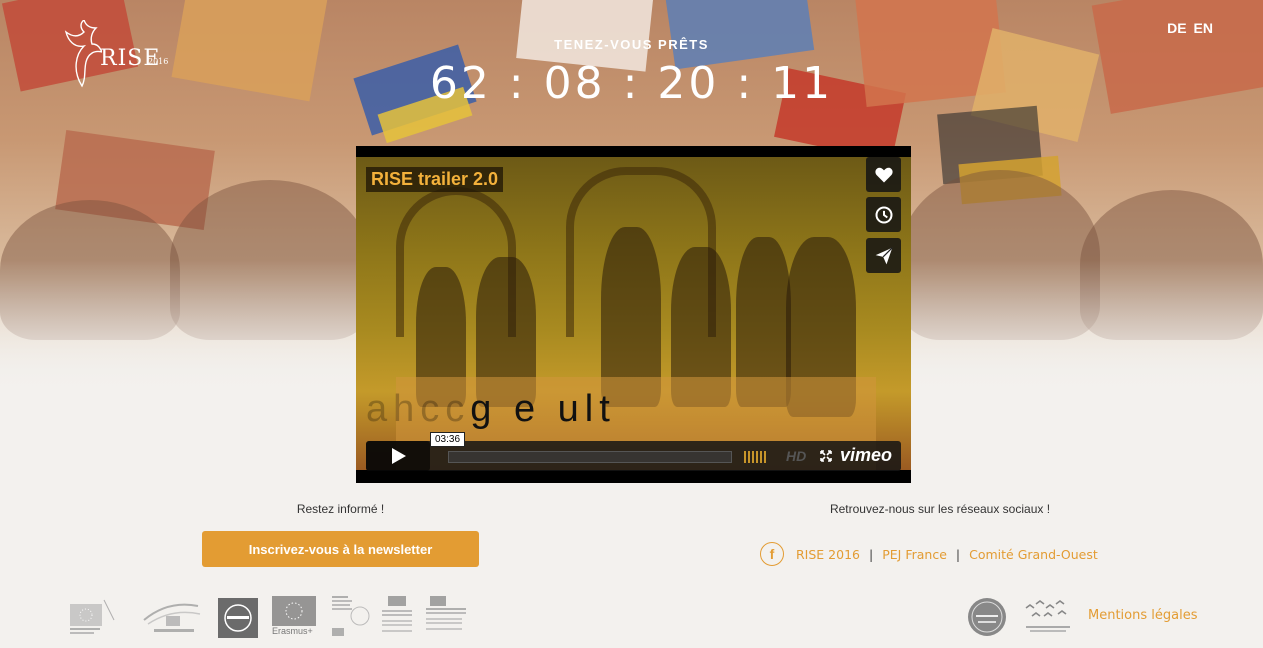 Image resolution: width=1263 pixels, height=648 pixels. Describe the element at coordinates (1190, 28) in the screenshot. I see `language-switcher: DE EN` at that location.